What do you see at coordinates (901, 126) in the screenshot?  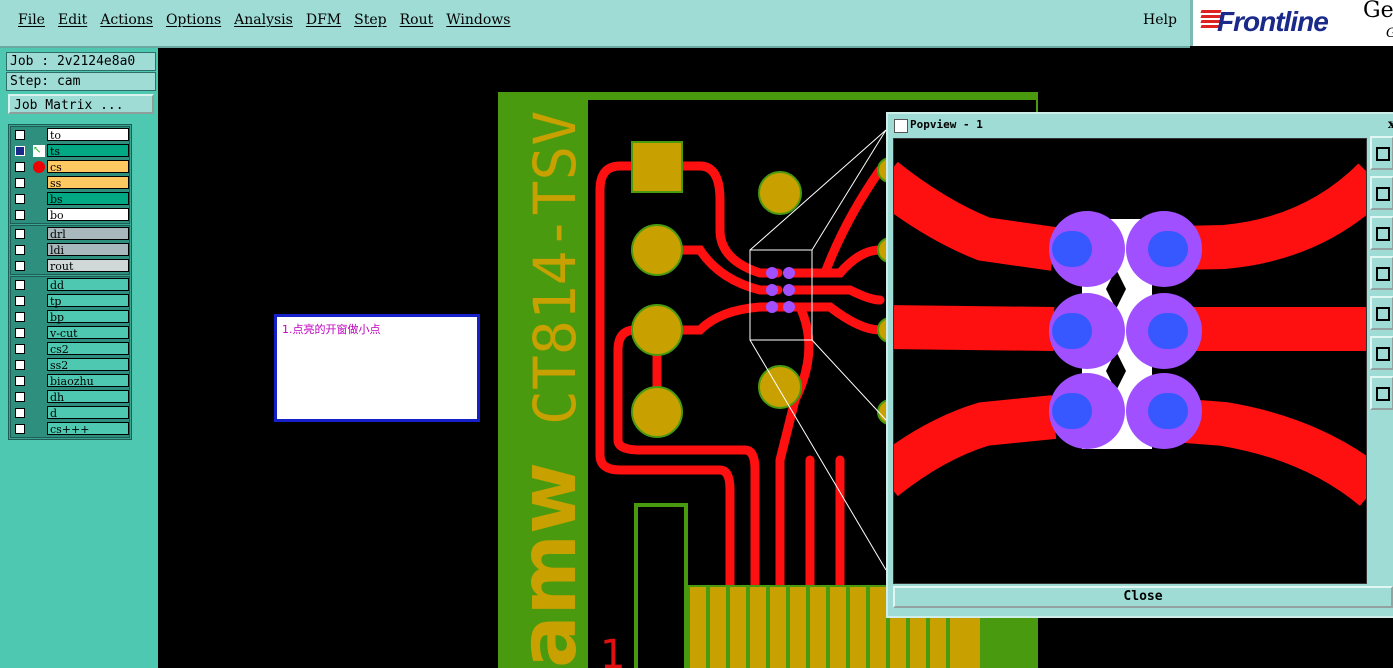 I see `window-icon` at bounding box center [901, 126].